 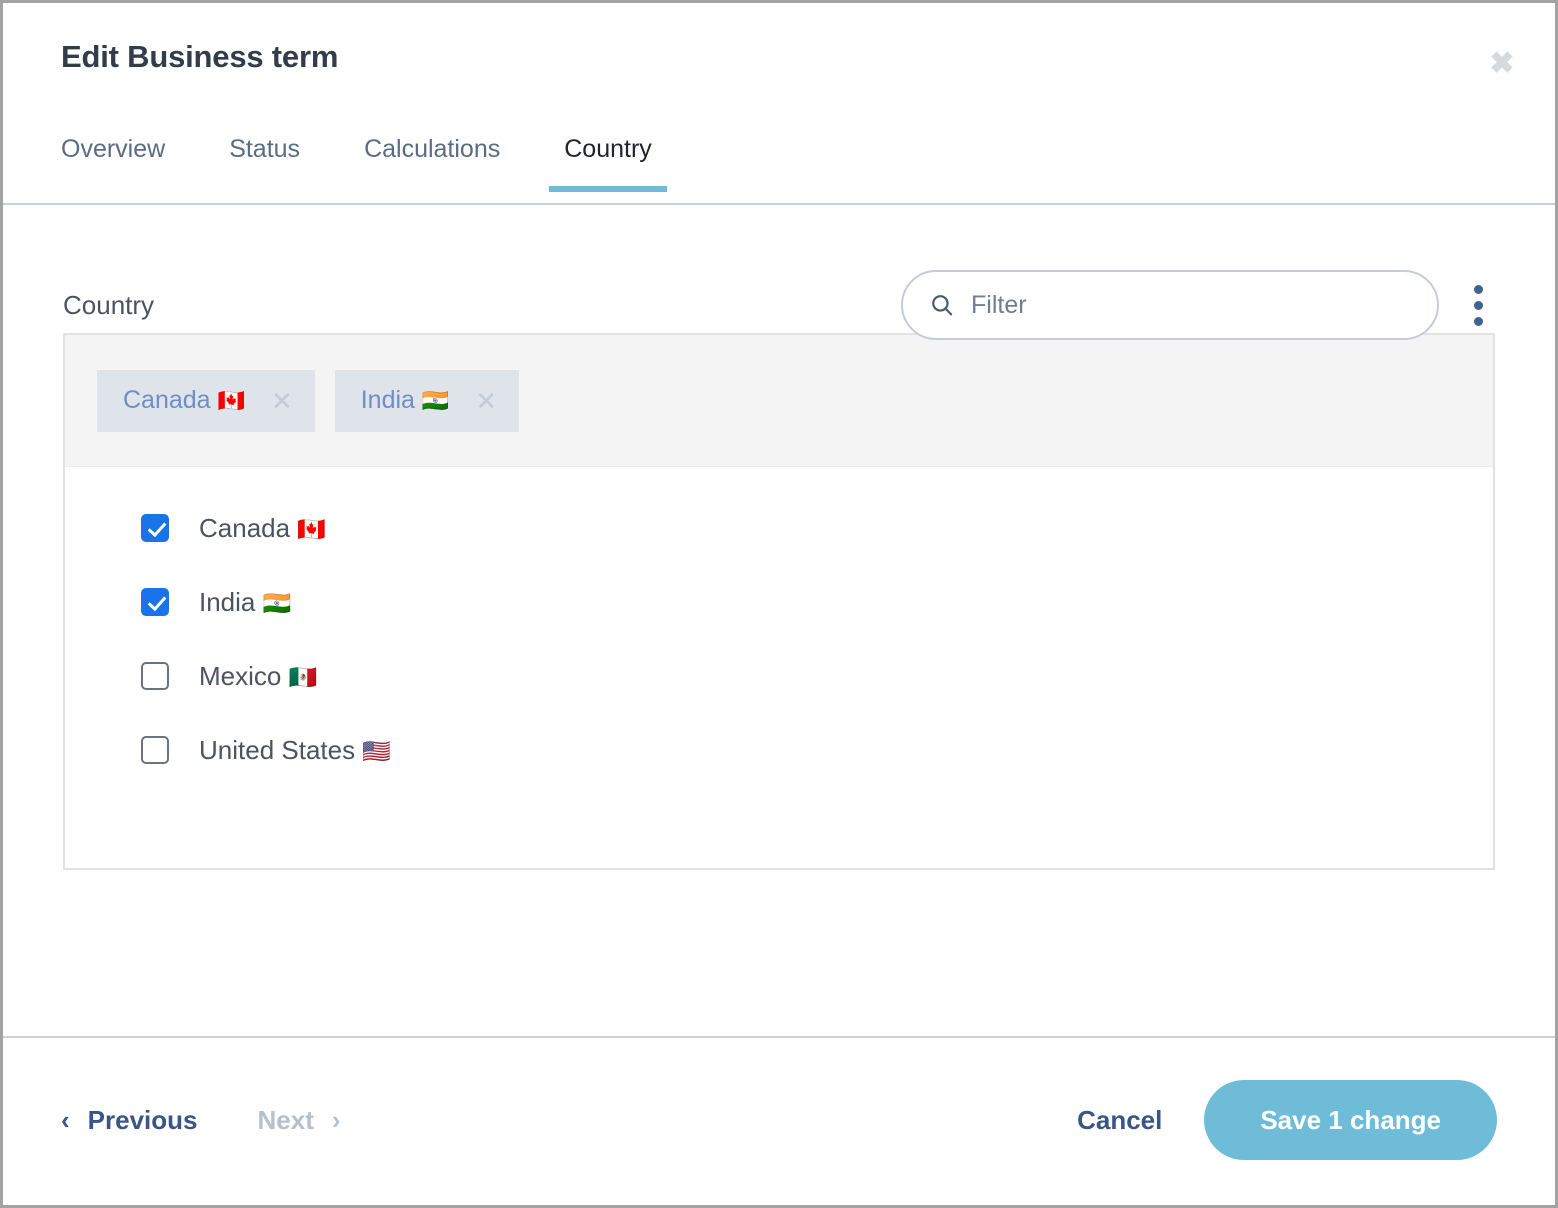 What do you see at coordinates (779, 272) in the screenshot?
I see `section-header: Country` at bounding box center [779, 272].